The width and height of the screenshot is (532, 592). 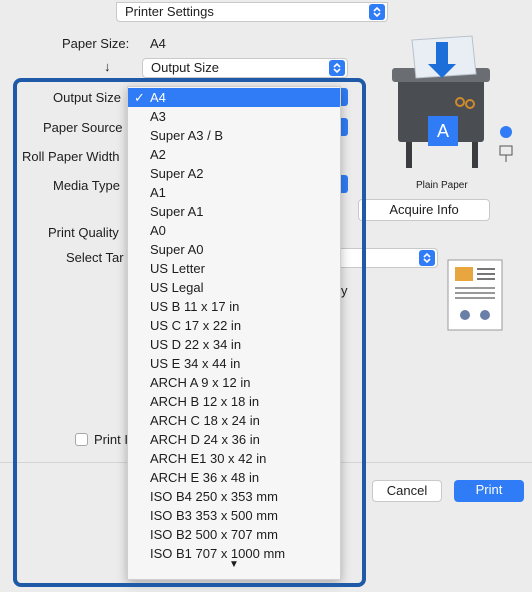 I want to click on printer-settings-popup: Printer Settings, so click(x=252, y=12).